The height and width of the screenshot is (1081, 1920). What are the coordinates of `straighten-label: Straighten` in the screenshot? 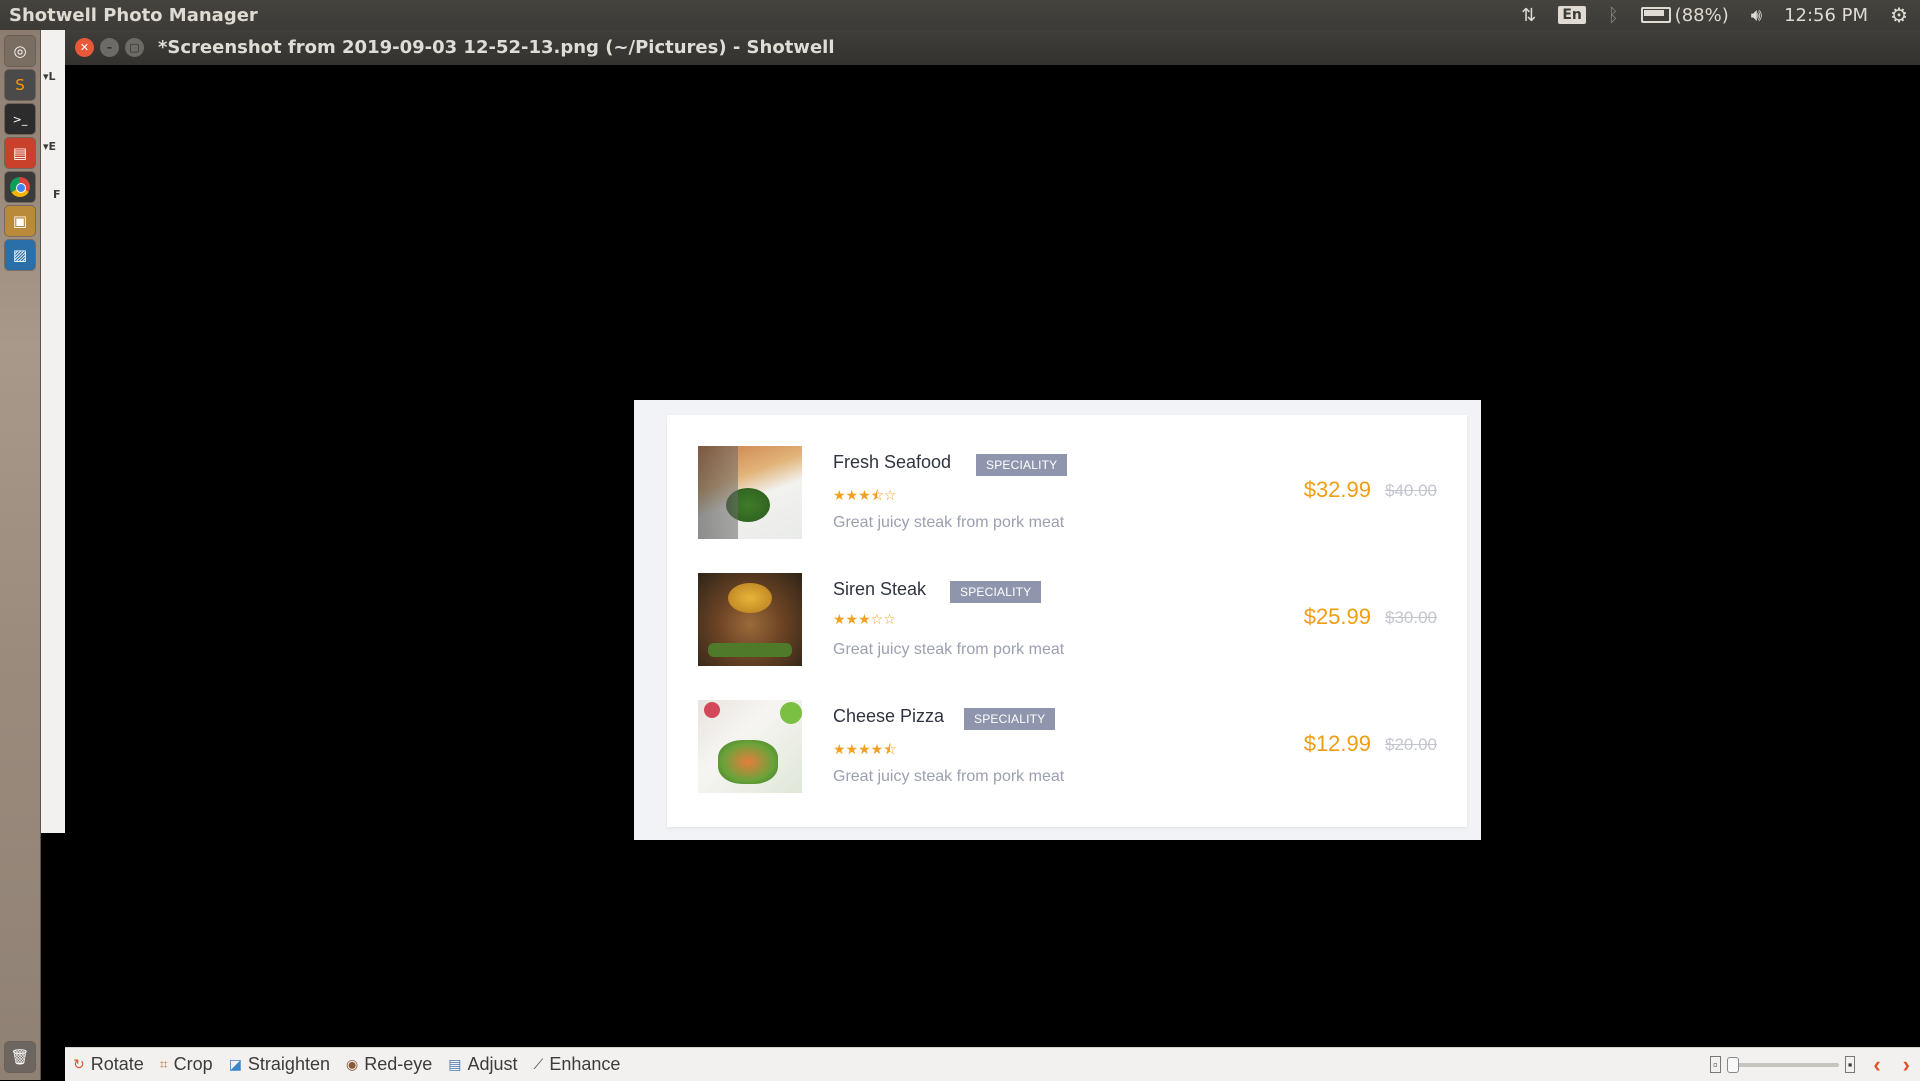 It's located at (288, 1064).